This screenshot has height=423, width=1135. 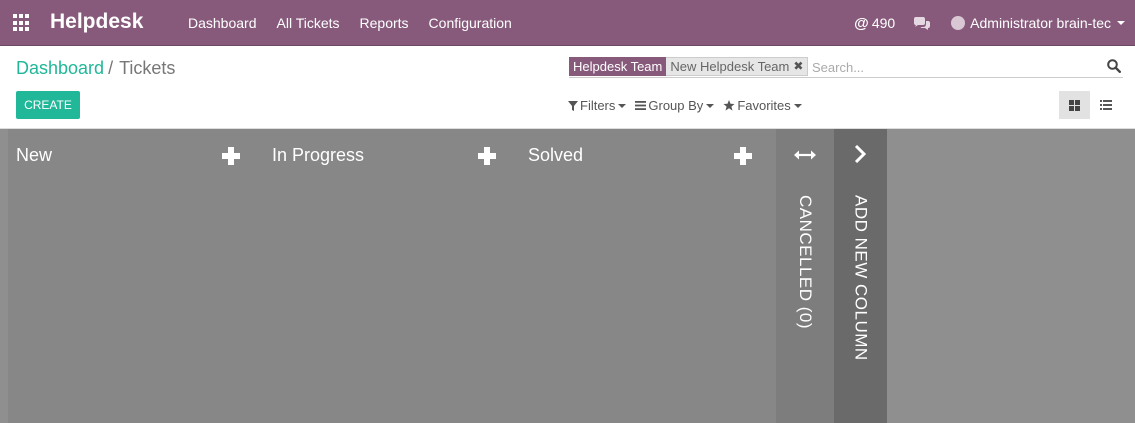 What do you see at coordinates (318, 155) in the screenshot?
I see `column-title: In Progress` at bounding box center [318, 155].